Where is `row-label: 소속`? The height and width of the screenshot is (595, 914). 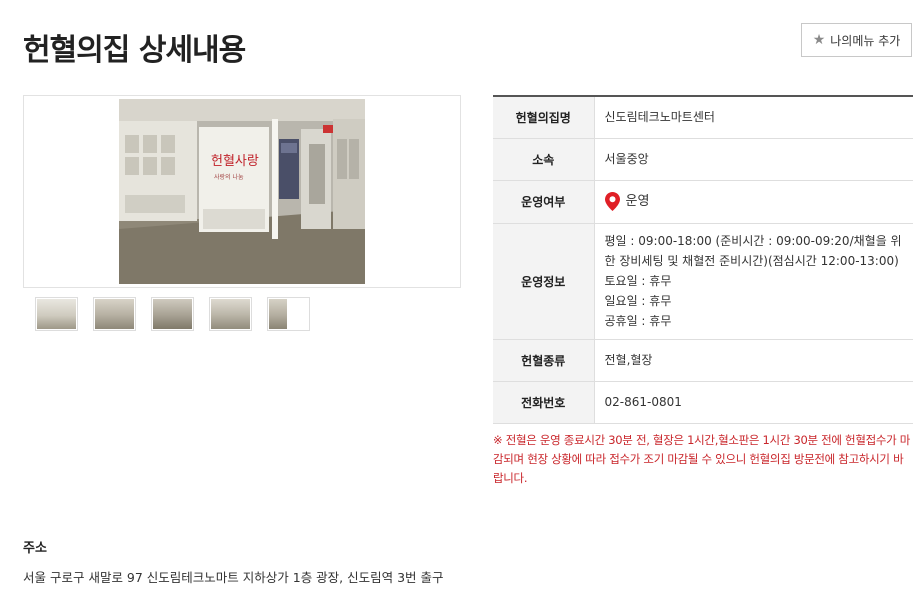
row-label: 소속 is located at coordinates (544, 159).